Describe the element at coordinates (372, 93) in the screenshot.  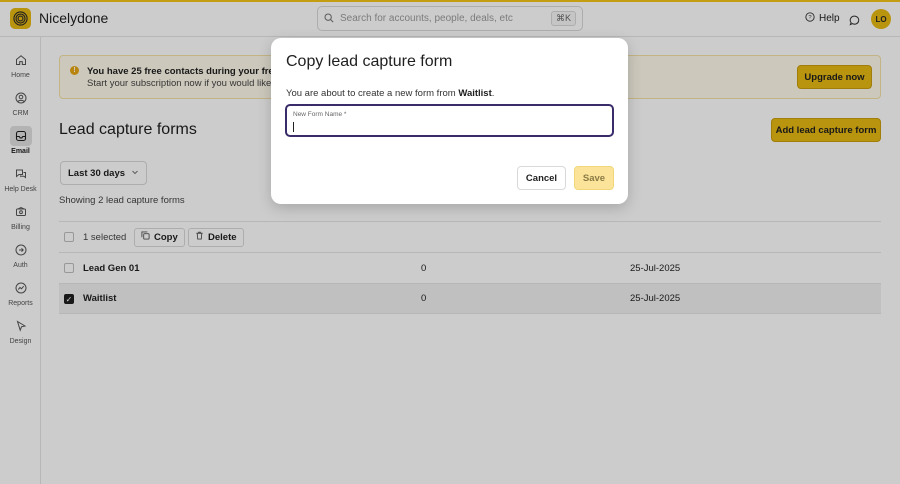
I see `dialog-description-prefix: You are about to create a new form from` at that location.